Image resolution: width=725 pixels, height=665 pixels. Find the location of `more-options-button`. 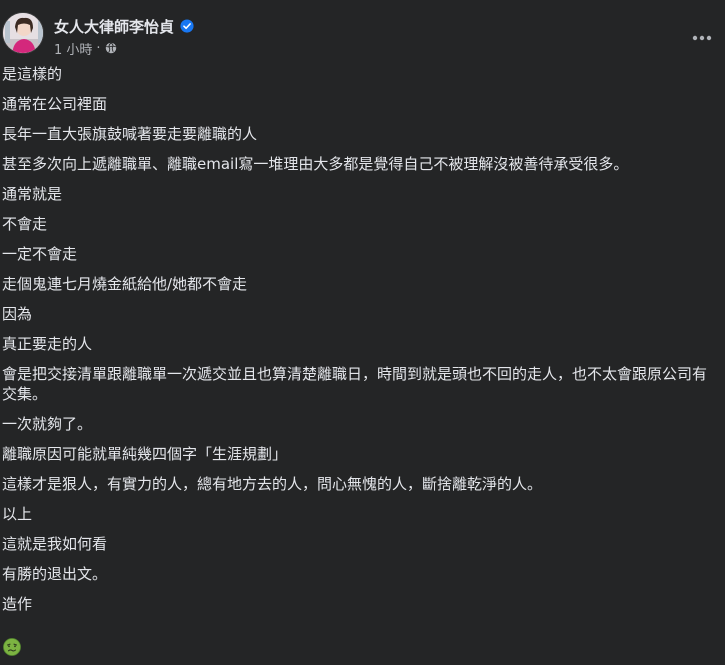

more-options-button is located at coordinates (702, 38).